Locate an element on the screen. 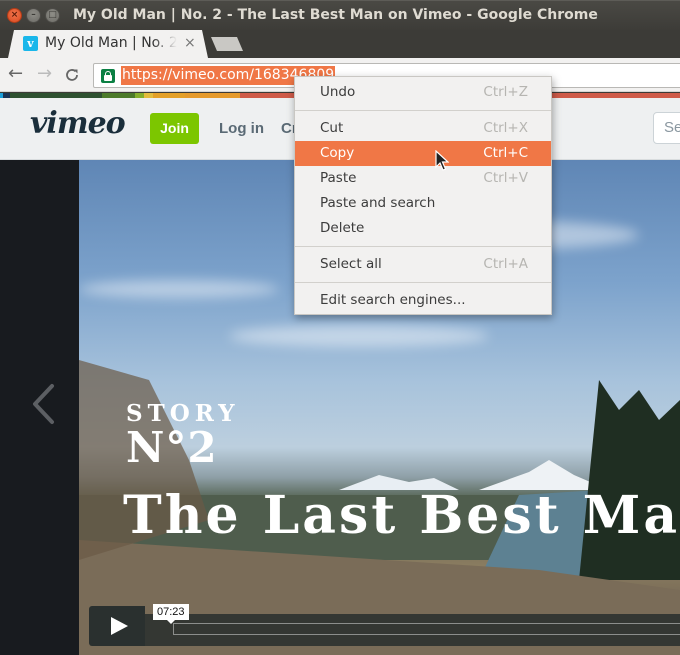 The image size is (680, 655). menu-item-shortcut: Ctrl+V is located at coordinates (505, 178).